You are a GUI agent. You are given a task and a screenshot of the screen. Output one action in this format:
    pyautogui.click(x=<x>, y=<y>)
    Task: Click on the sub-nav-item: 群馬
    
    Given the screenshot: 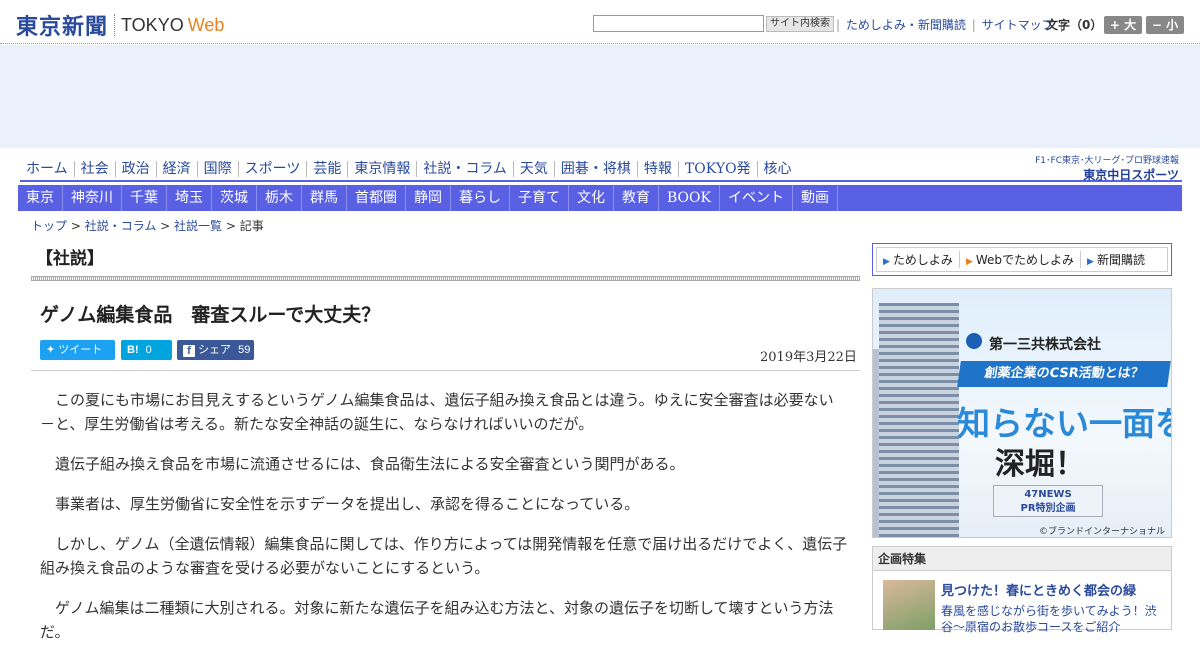 What is the action you would take?
    pyautogui.click(x=324, y=198)
    